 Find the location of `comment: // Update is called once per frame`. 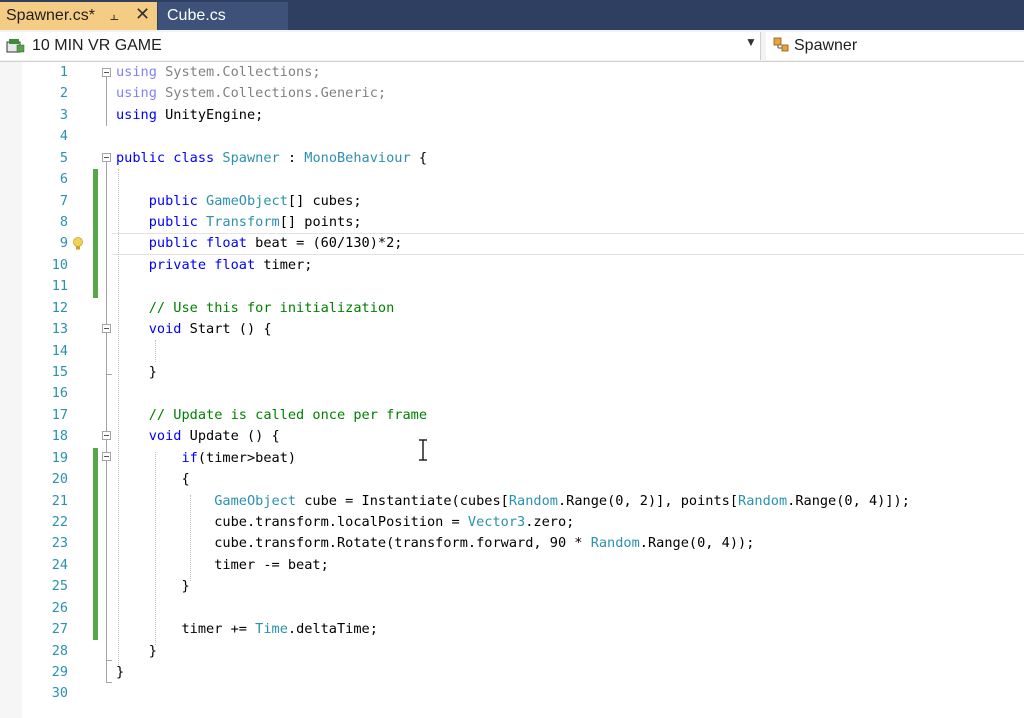

comment: // Update is called once per frame is located at coordinates (271, 415).